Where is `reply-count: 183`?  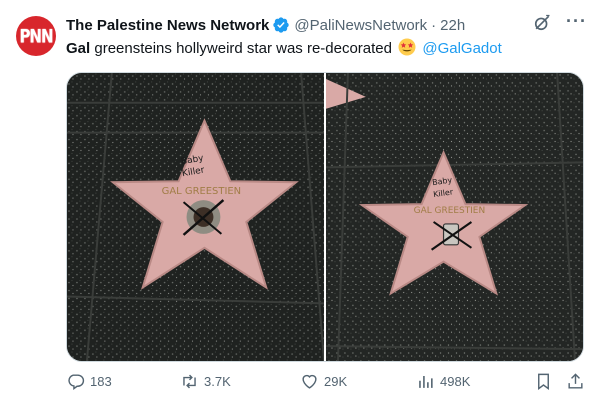
reply-count: 183 is located at coordinates (101, 381).